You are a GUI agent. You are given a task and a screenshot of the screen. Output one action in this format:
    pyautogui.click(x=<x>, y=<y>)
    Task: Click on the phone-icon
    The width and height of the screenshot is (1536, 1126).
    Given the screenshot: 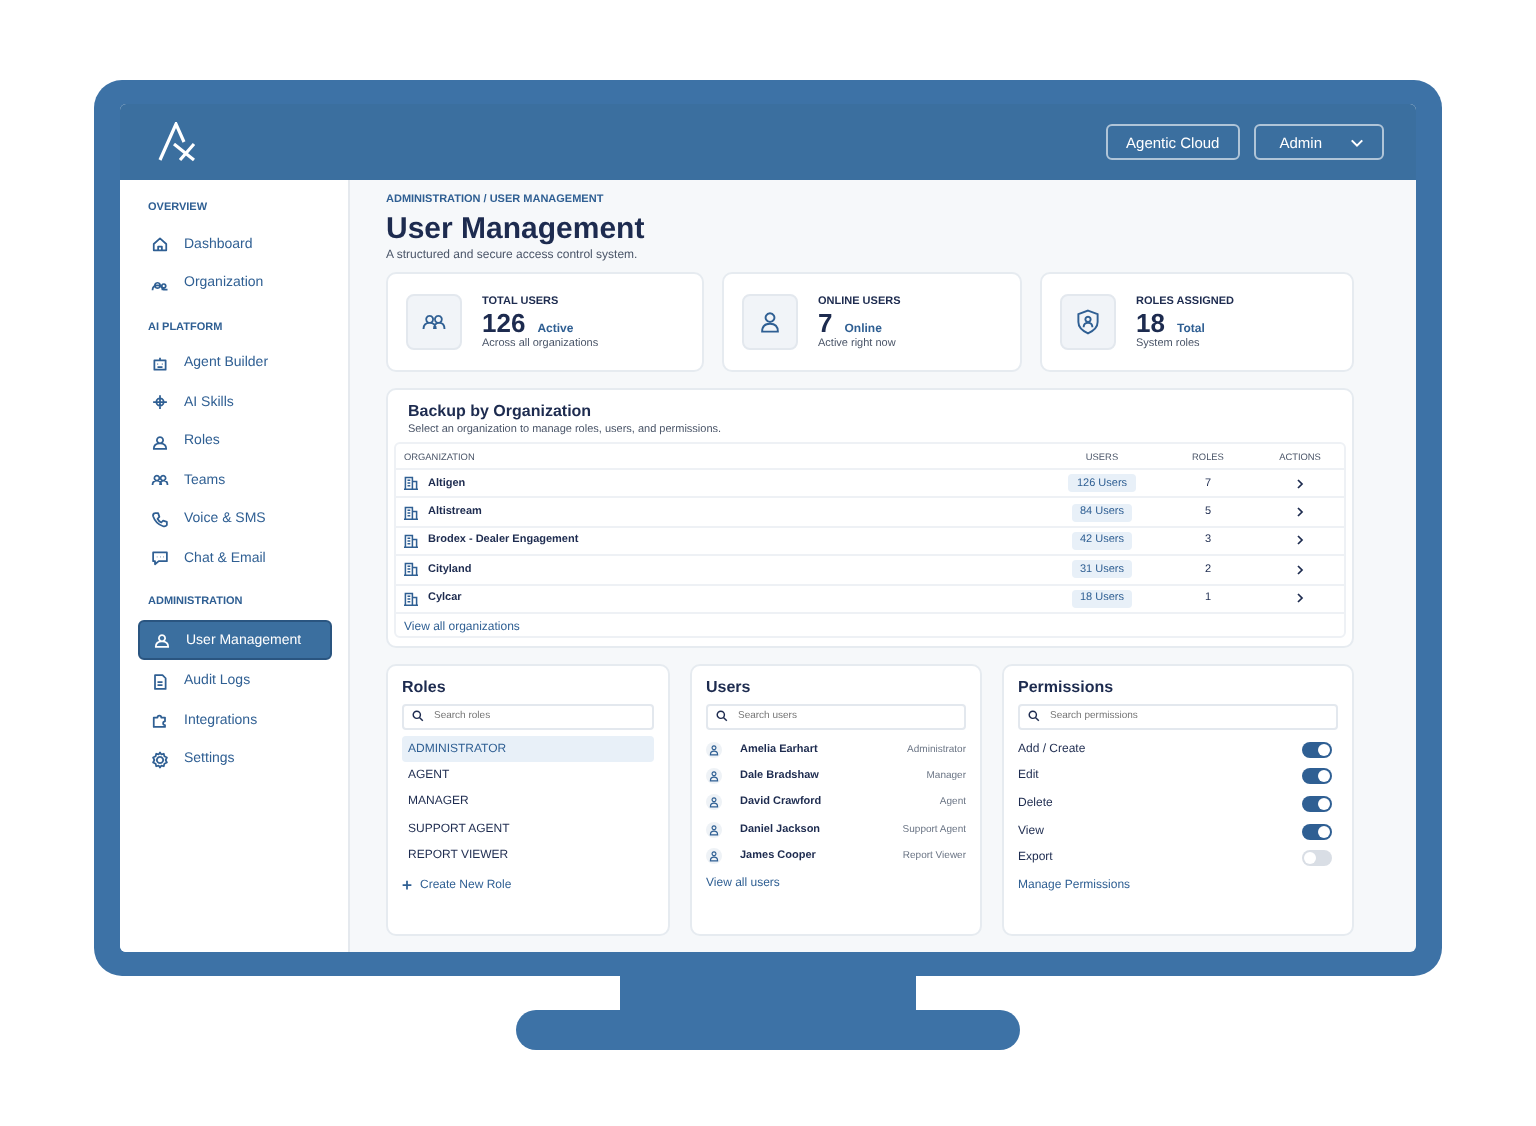 What is the action you would take?
    pyautogui.click(x=160, y=519)
    